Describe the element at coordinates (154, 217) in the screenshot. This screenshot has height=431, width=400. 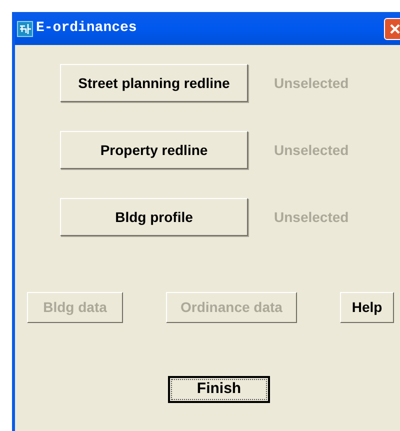
I see `layer-button: Bldg profile` at that location.